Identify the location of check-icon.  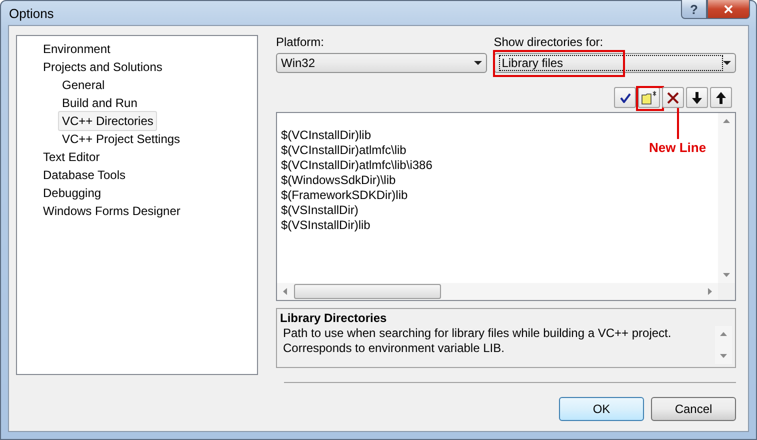
(625, 97).